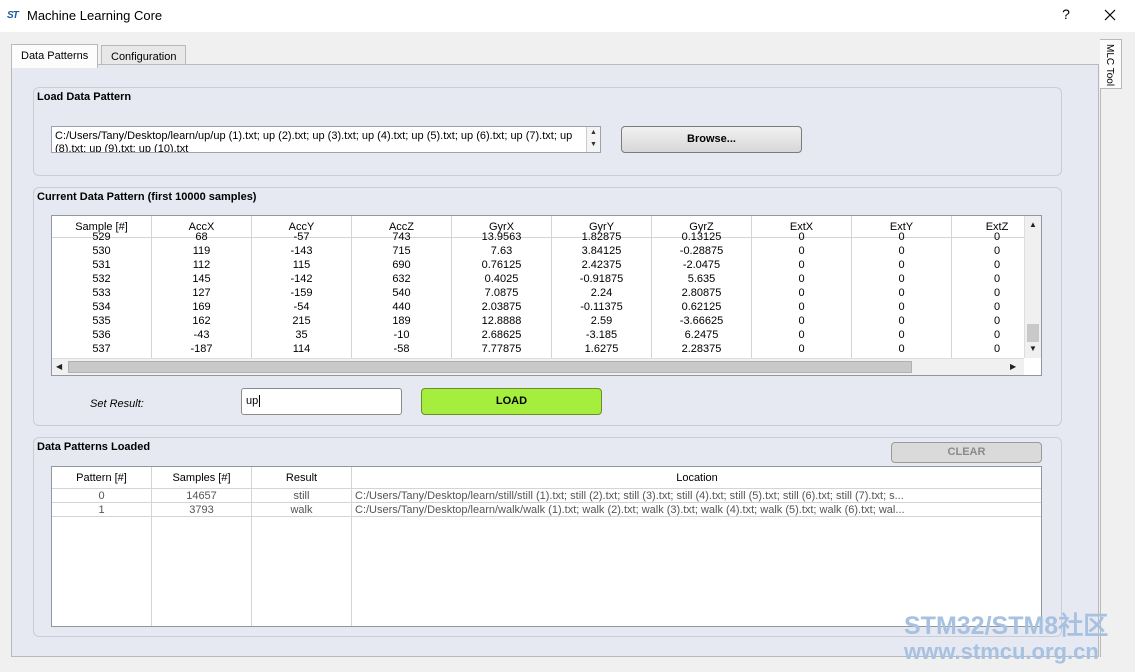 The height and width of the screenshot is (672, 1135). Describe the element at coordinates (546, 349) in the screenshot. I see `table-row: 537 -187 114 -58 7.77875 1.6275 2.28375 0 0 0` at that location.